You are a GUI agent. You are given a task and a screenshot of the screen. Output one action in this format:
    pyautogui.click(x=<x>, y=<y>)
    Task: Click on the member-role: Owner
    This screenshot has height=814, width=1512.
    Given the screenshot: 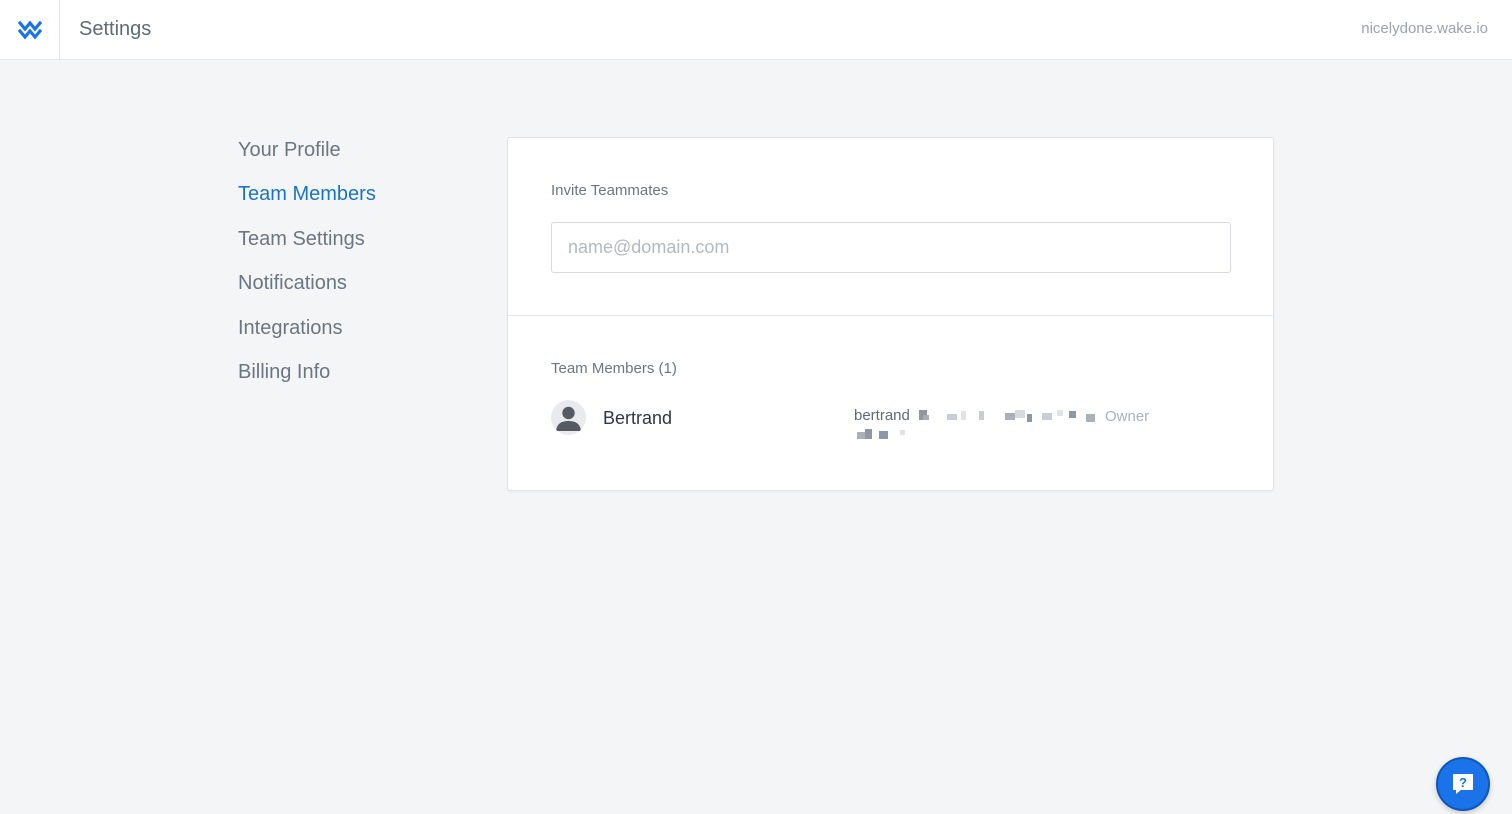 What is the action you would take?
    pyautogui.click(x=1127, y=416)
    